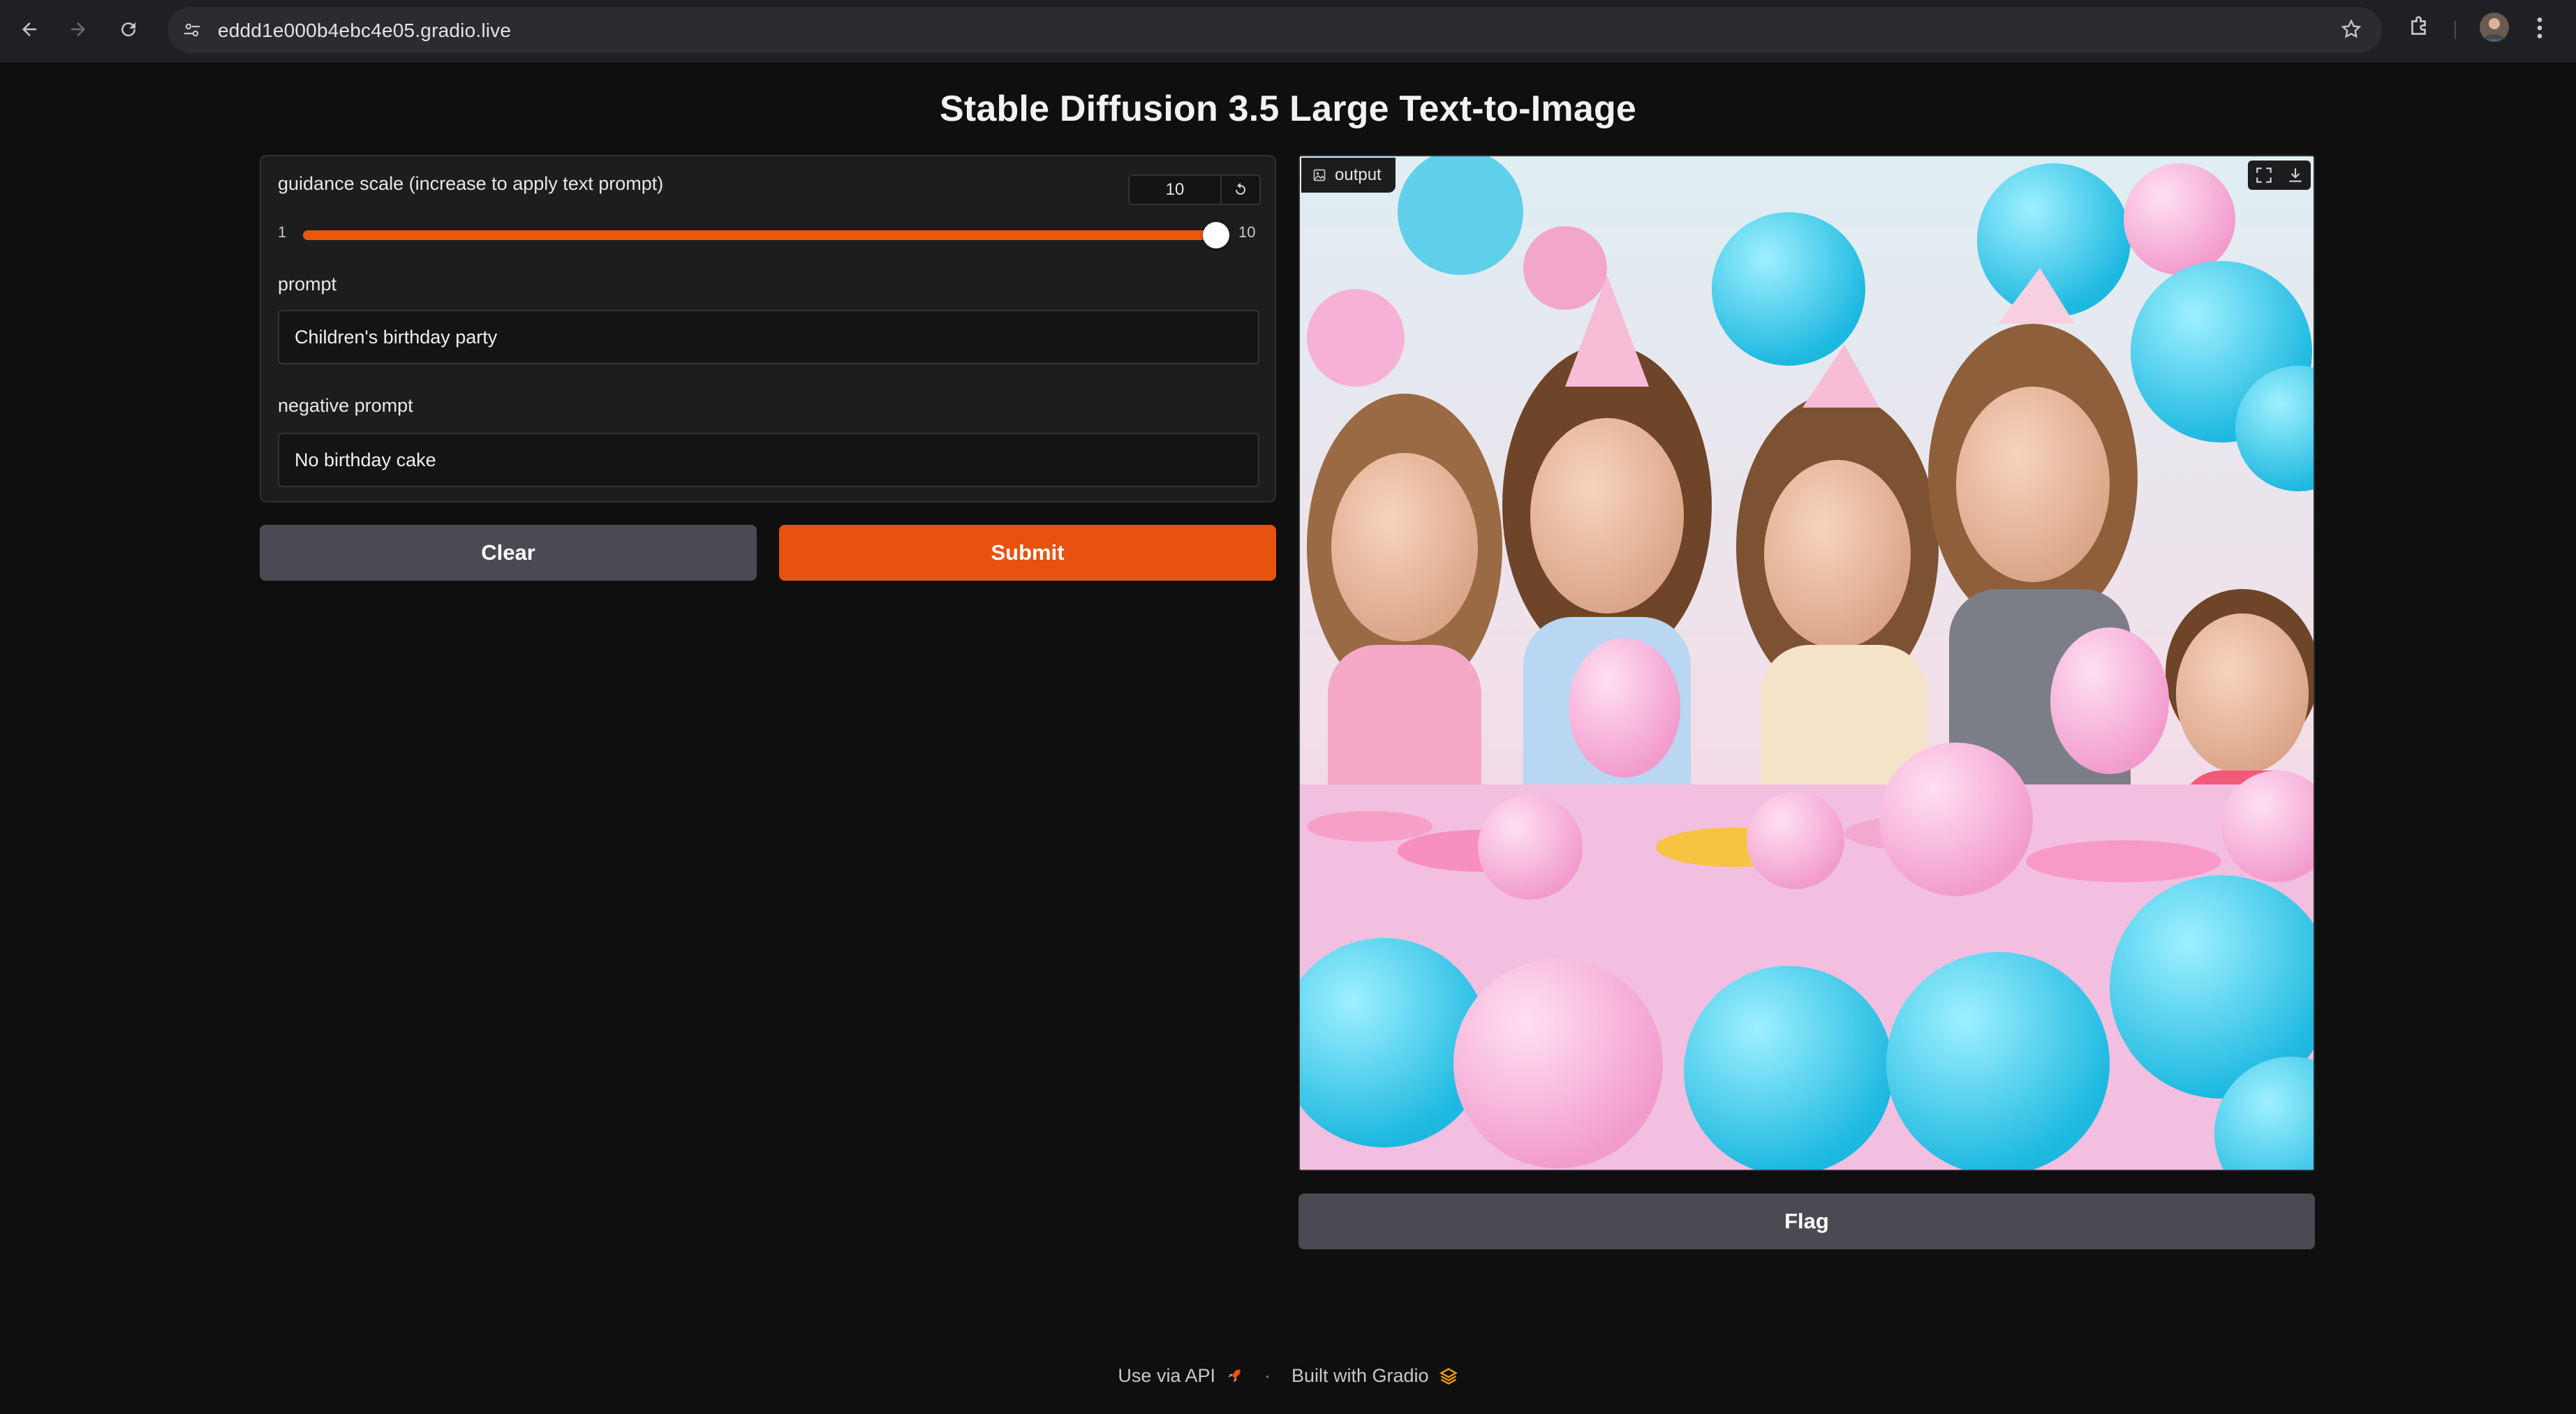 The height and width of the screenshot is (1414, 2576). Describe the element at coordinates (761, 235) in the screenshot. I see `slider-fill` at that location.